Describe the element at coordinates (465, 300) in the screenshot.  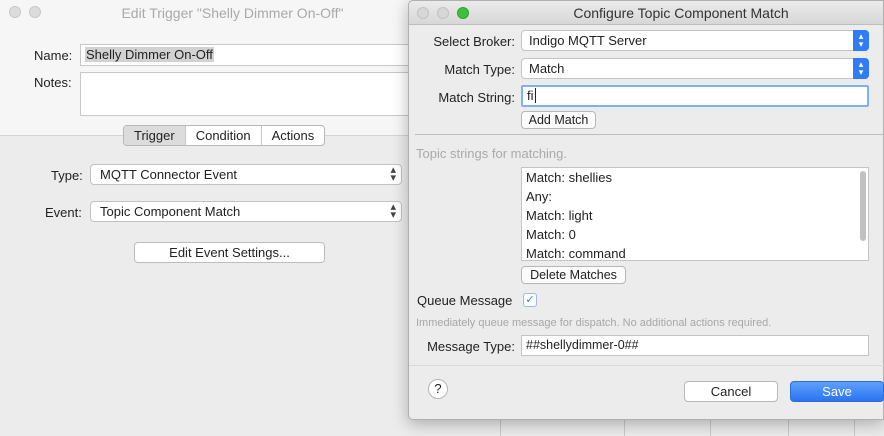
I see `queue-message-label: Queue Message` at that location.